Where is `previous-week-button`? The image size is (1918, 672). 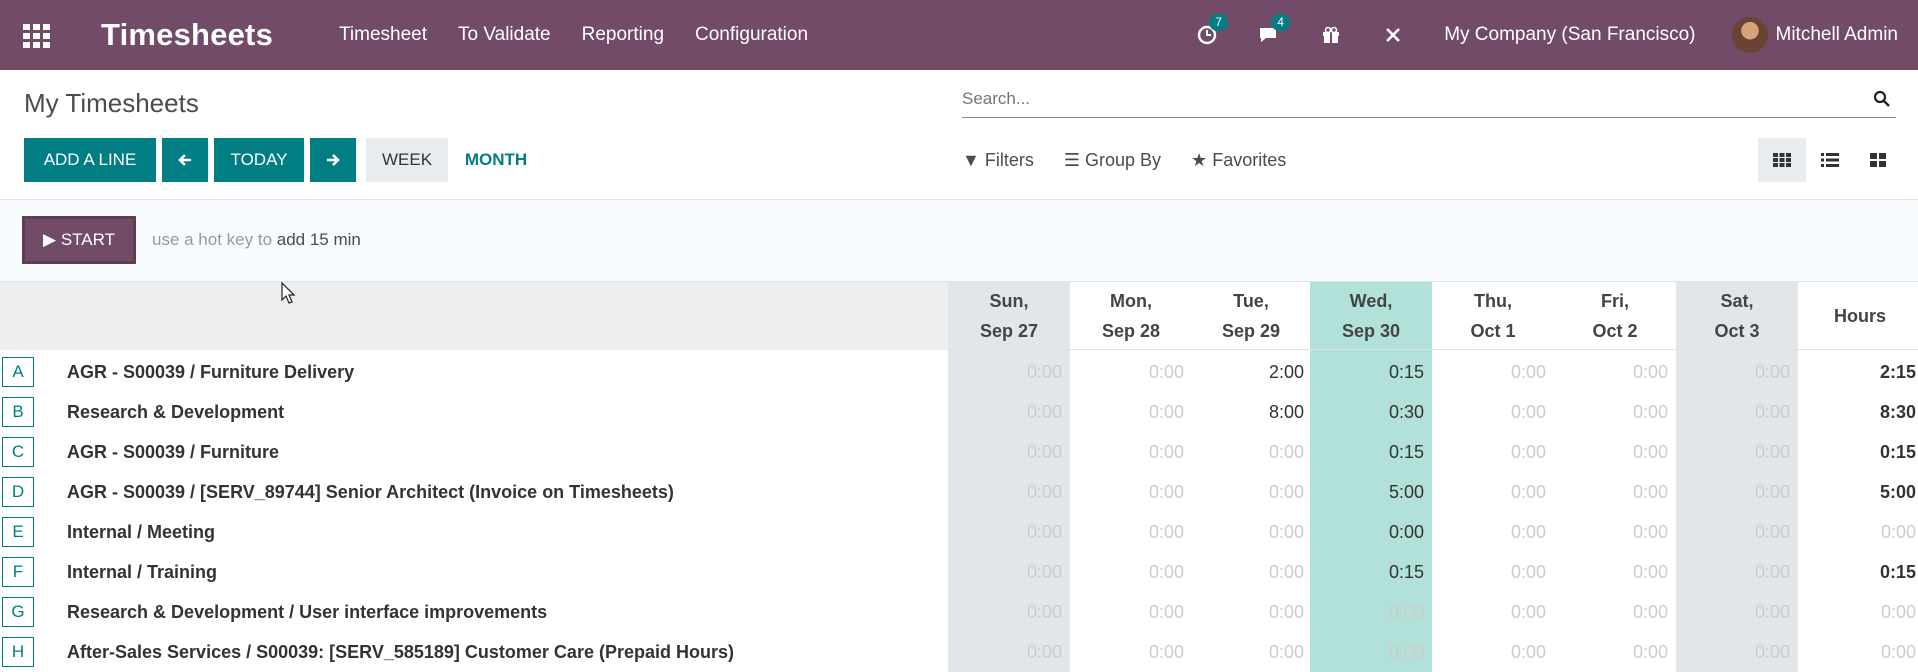
previous-week-button is located at coordinates (185, 160).